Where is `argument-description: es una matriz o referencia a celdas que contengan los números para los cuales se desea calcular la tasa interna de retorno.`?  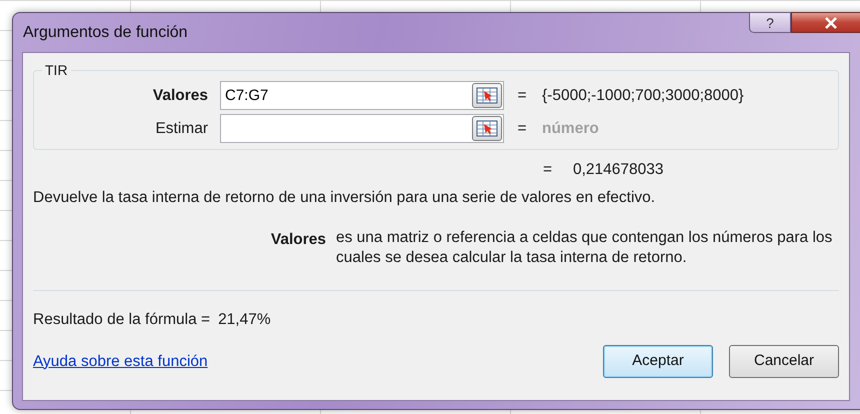
argument-description: es una matriz o referencia a celdas que contengan los números para los cuales se desea calcular la tasa interna de retorno. is located at coordinates (585, 248).